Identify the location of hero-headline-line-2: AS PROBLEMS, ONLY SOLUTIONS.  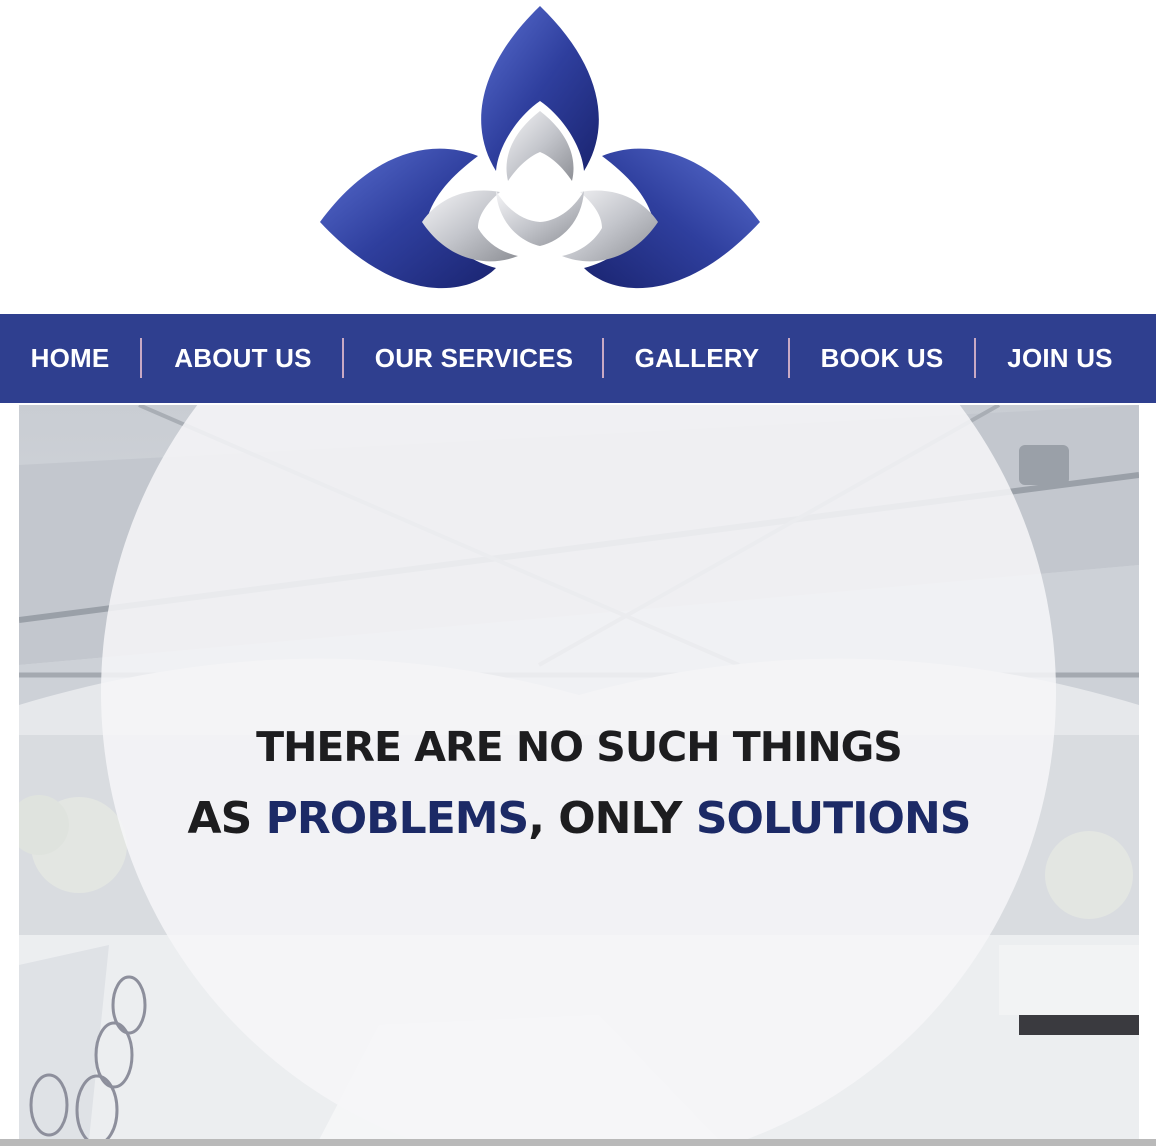
(579, 818).